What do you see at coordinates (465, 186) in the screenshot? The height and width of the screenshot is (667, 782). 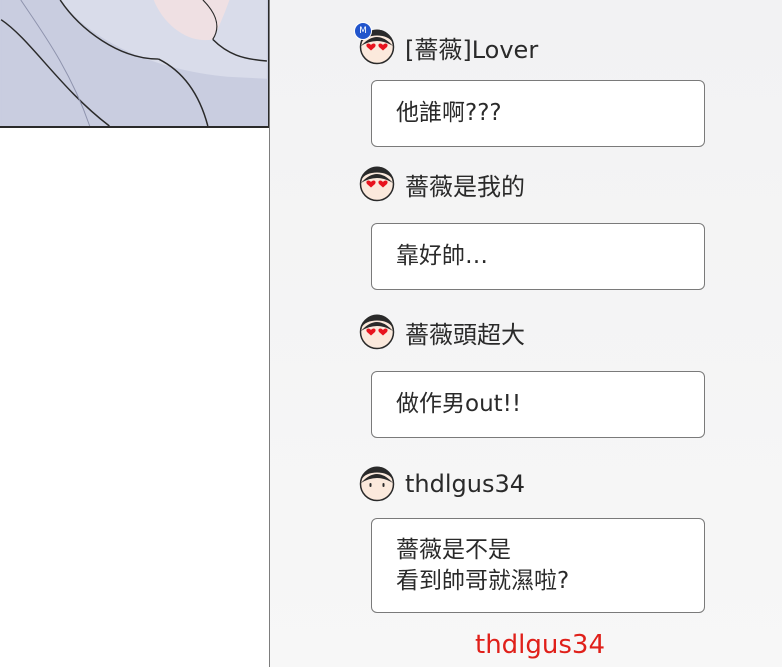 I see `comment-username: 薔薇是我的` at bounding box center [465, 186].